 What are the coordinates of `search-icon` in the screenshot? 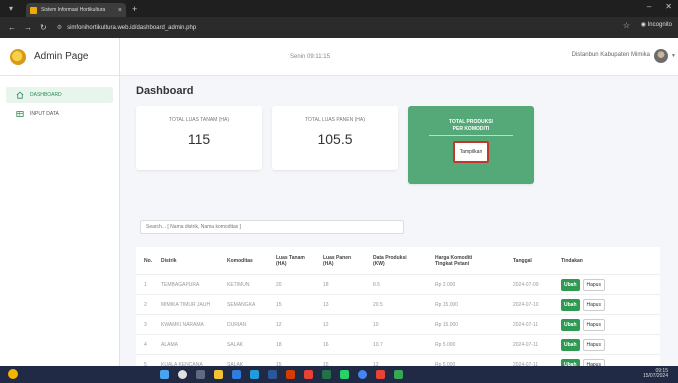 It's located at (182, 374).